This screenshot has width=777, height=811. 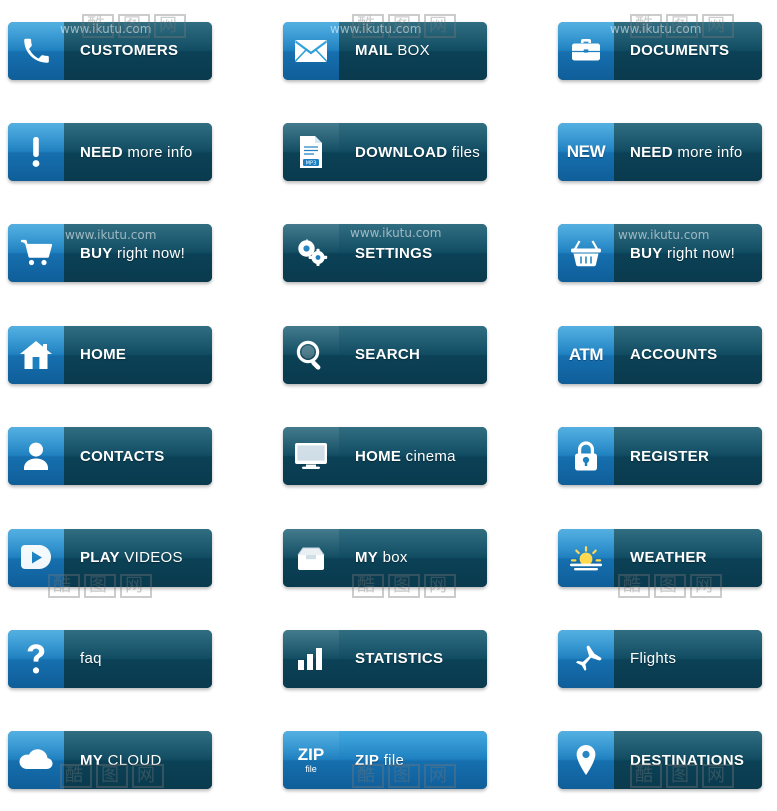 I want to click on button-customers: CUSTOMERS, so click(x=110, y=50).